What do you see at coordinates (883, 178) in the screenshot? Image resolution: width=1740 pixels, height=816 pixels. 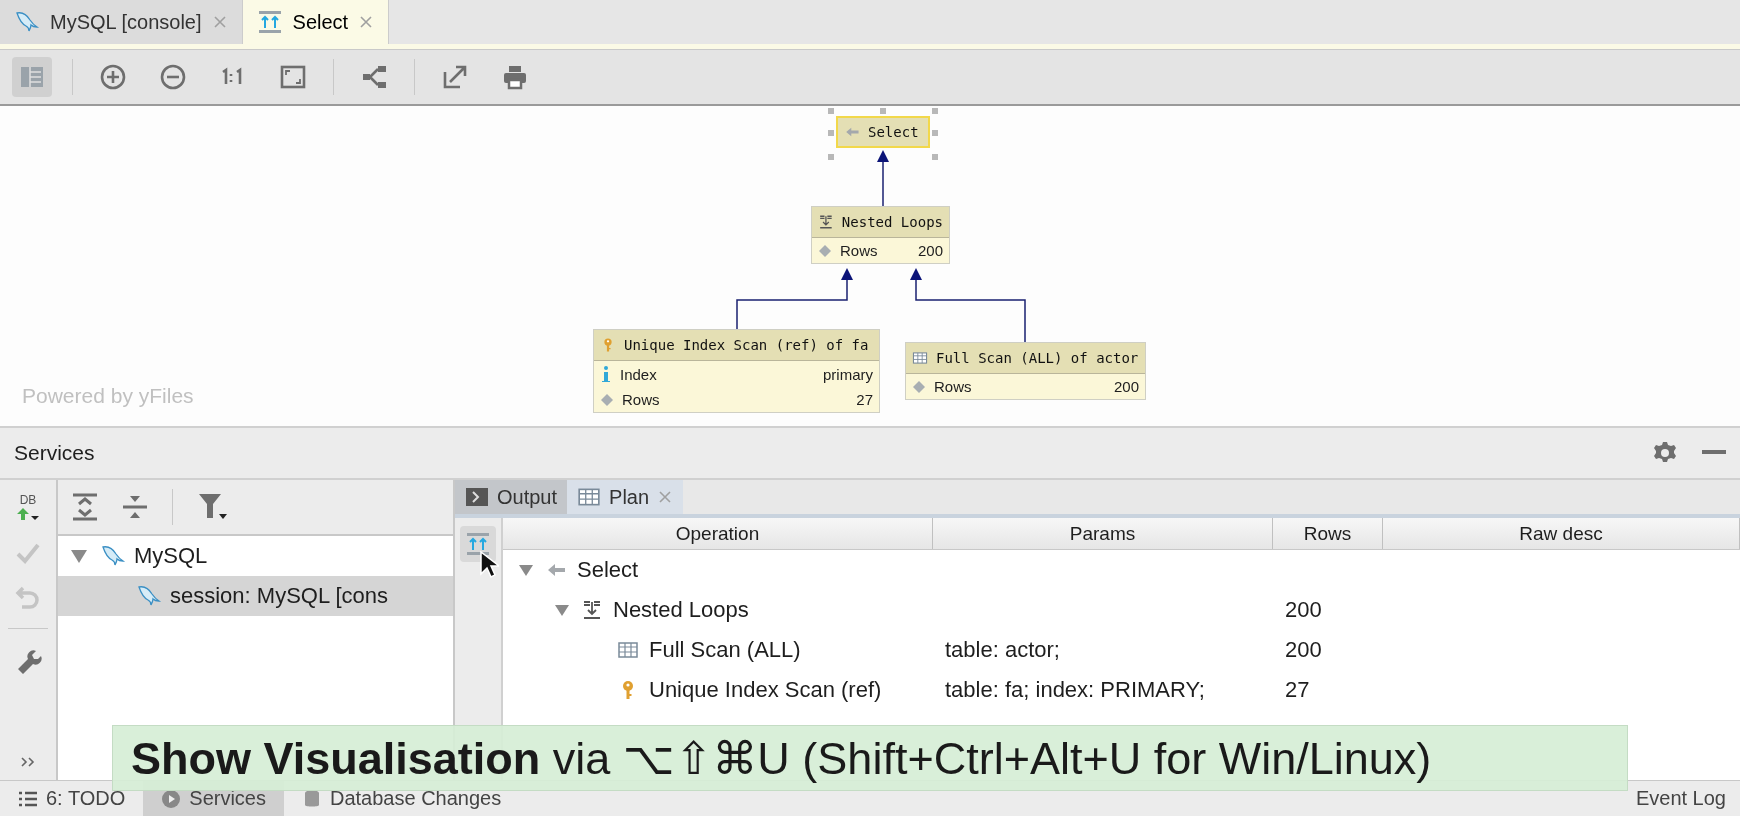 I see `edge-arrow` at bounding box center [883, 178].